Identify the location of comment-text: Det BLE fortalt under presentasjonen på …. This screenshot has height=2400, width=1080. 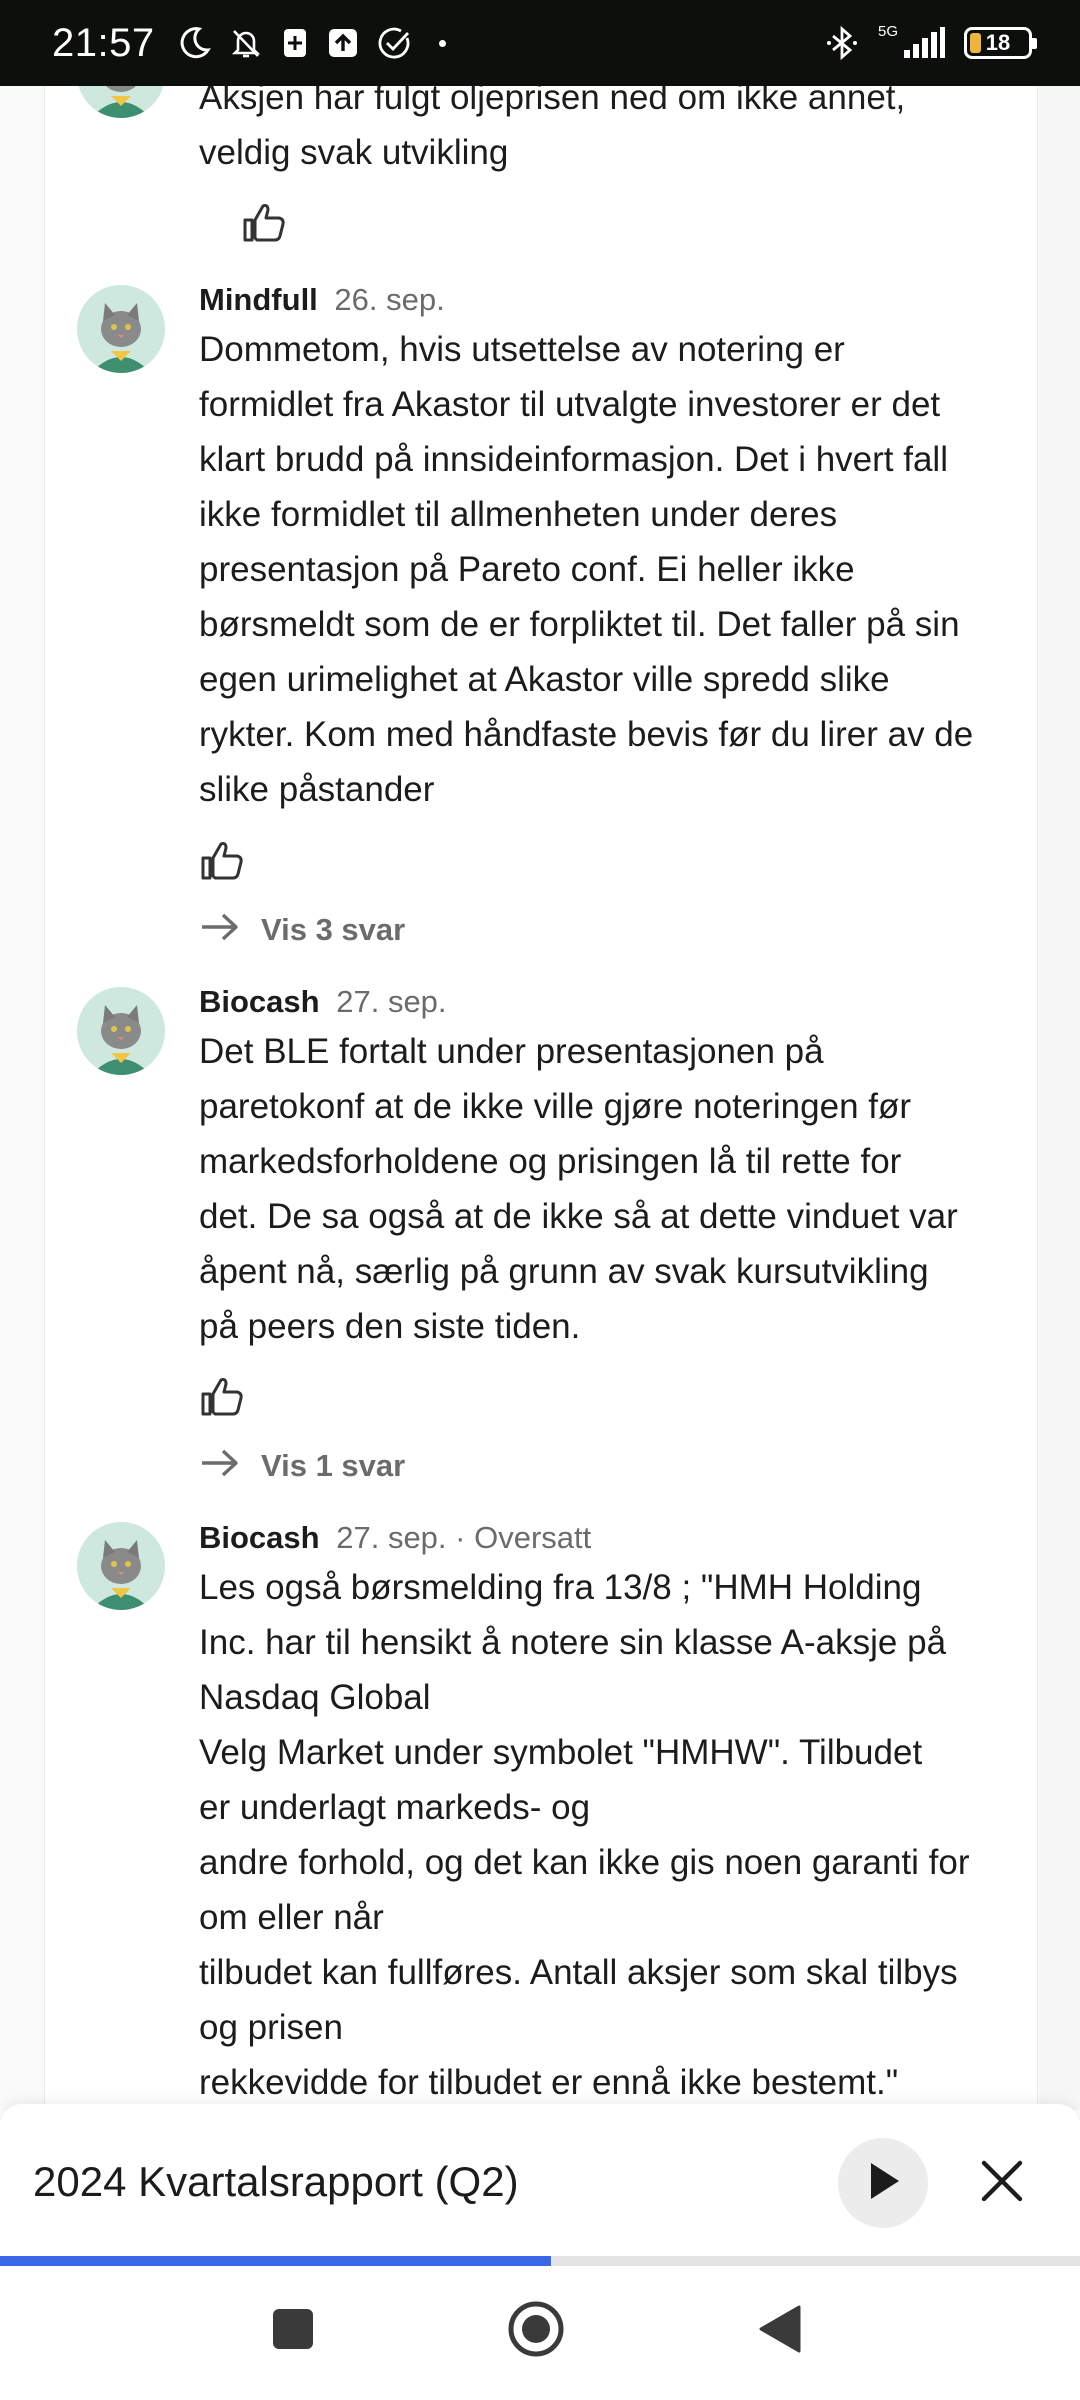
(609, 1189).